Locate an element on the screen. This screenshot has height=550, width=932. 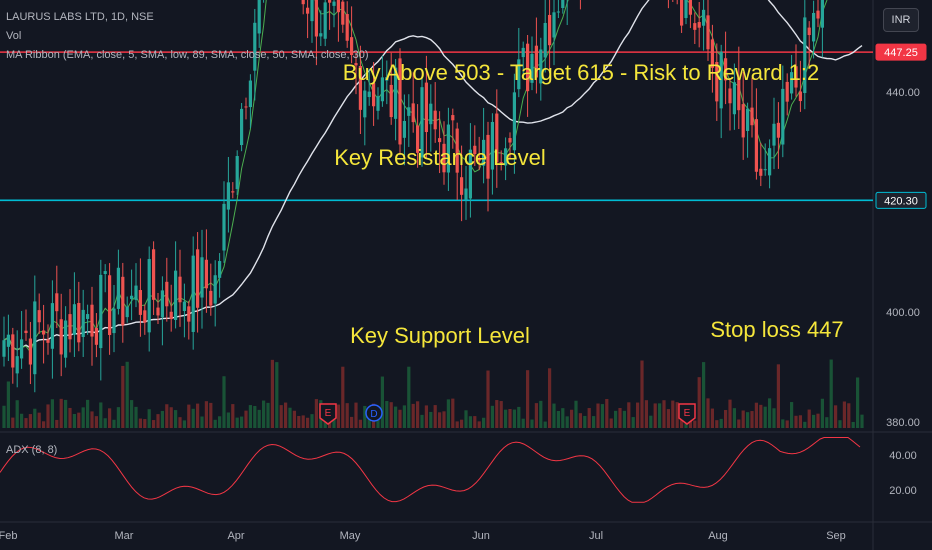
adx-line is located at coordinates (430, 470).